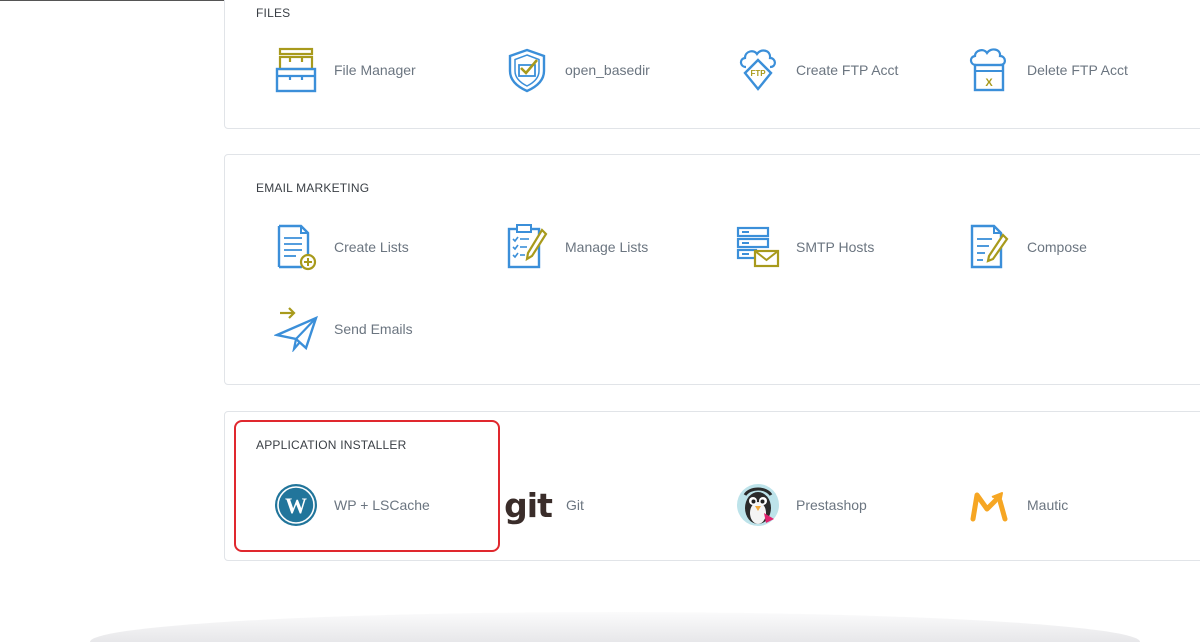  I want to click on manage-lists-tool: Manage Lists, so click(576, 247).